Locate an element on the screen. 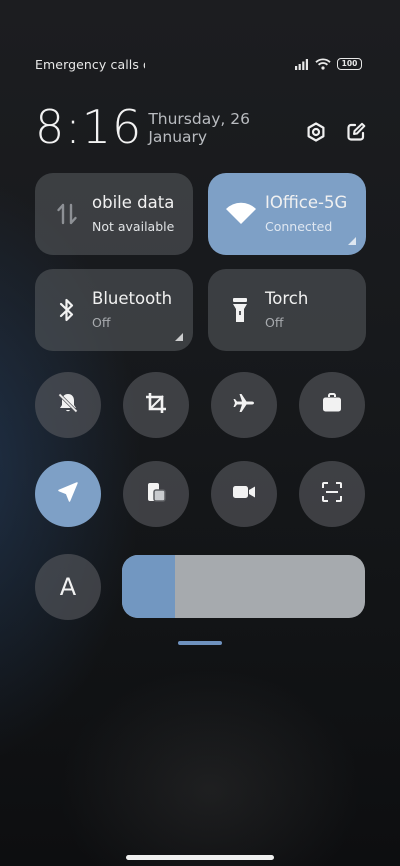 The image size is (400, 866). mobile-data-status: Not available is located at coordinates (133, 226).